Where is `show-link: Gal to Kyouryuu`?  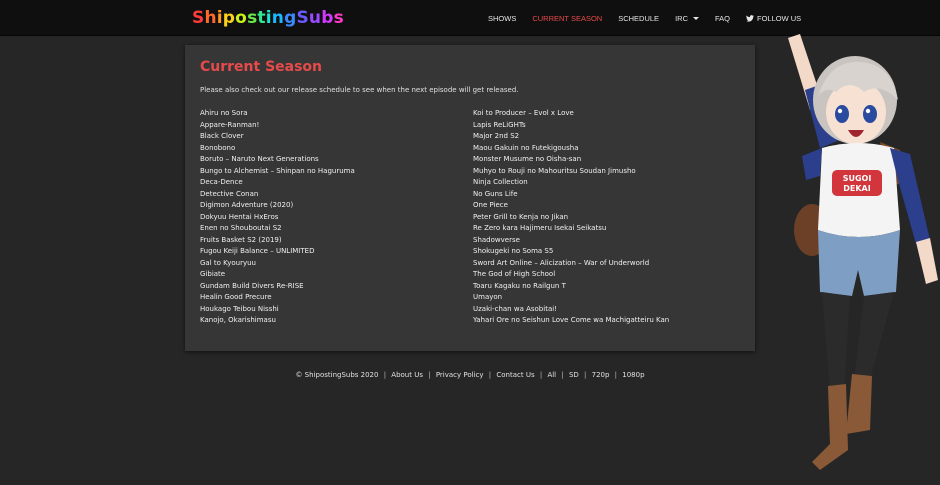
show-link: Gal to Kyouryuu is located at coordinates (277, 264).